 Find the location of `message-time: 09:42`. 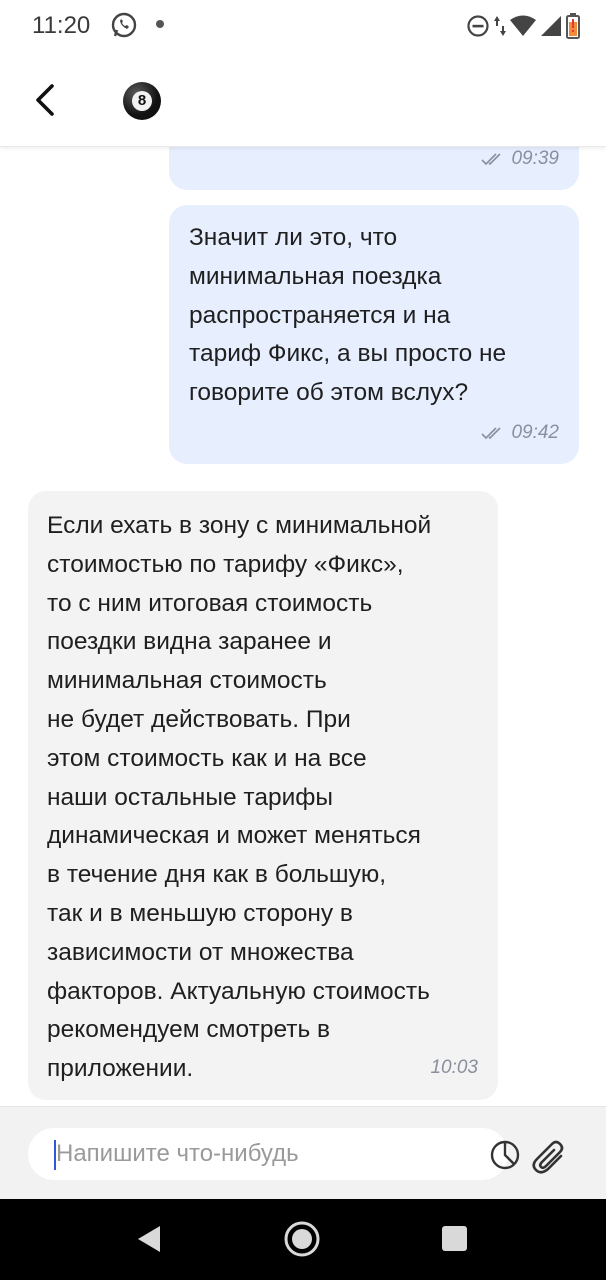

message-time: 09:42 is located at coordinates (535, 432).